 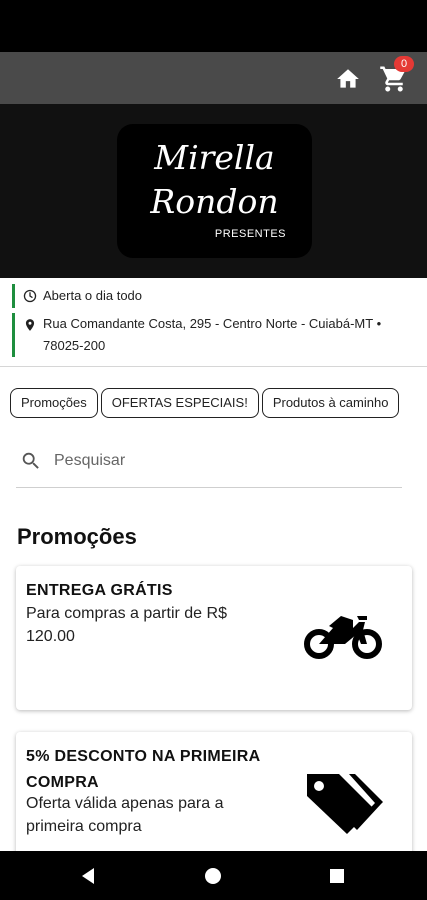 What do you see at coordinates (89, 876) in the screenshot?
I see `back-icon` at bounding box center [89, 876].